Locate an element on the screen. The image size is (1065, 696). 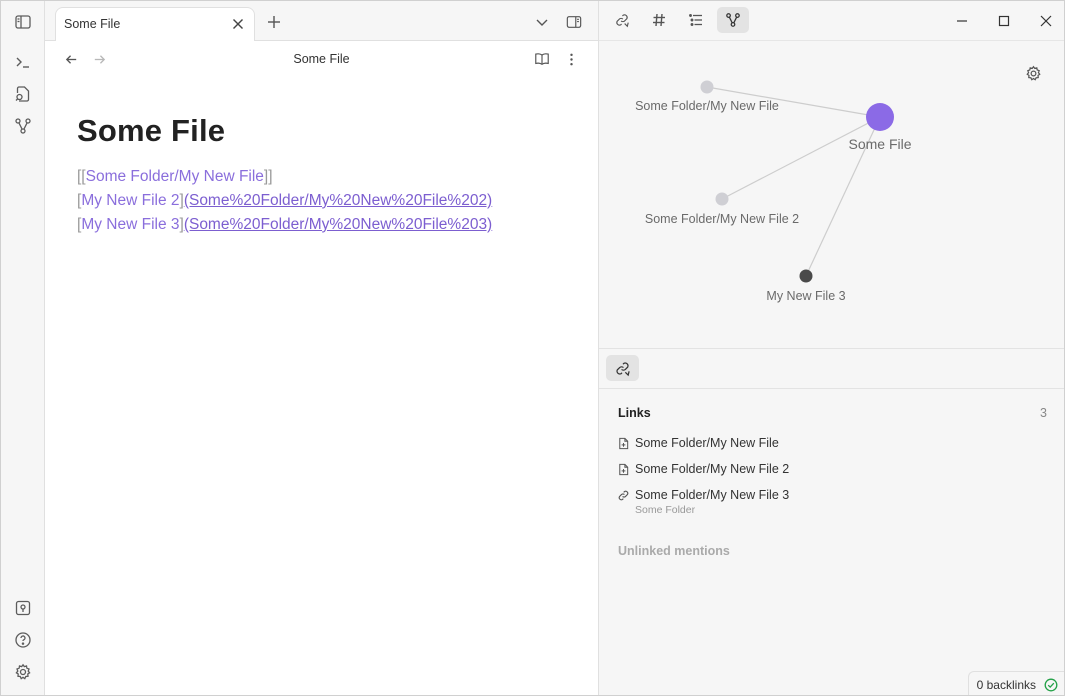
help-icon is located at coordinates (23, 640).